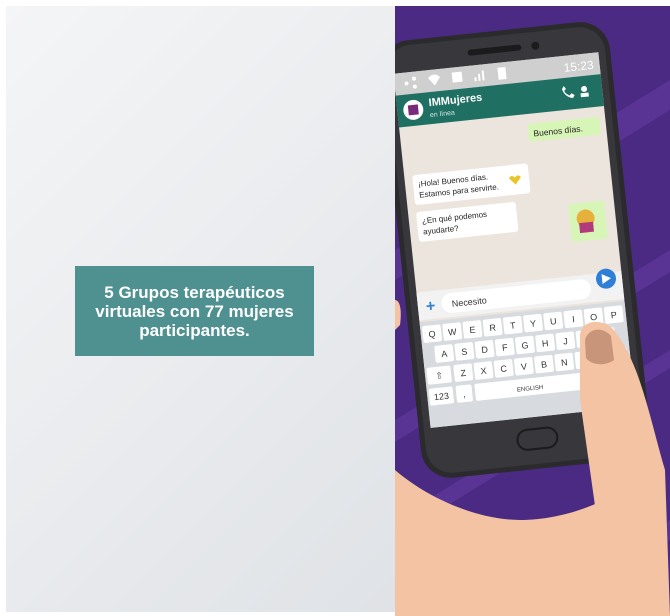  I want to click on key-w-label: W, so click(453, 332).